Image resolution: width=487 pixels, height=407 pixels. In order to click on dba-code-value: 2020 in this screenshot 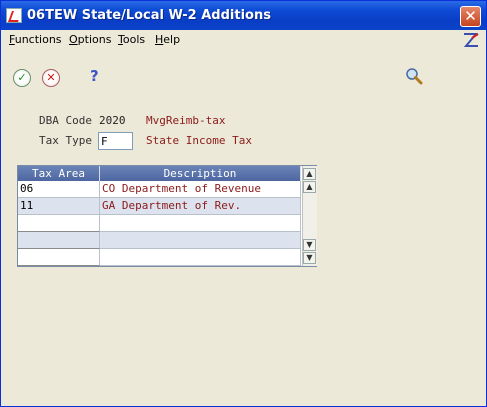, I will do `click(112, 120)`.